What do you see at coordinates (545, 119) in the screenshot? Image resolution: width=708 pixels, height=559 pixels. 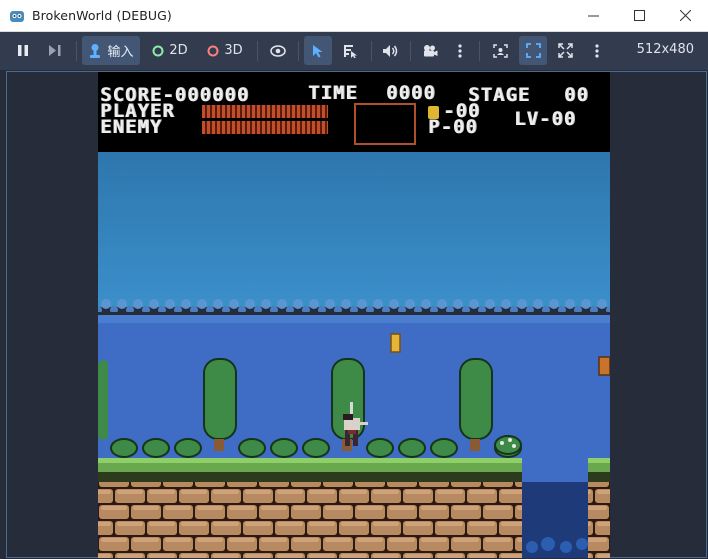 I see `level-text: LV-00` at bounding box center [545, 119].